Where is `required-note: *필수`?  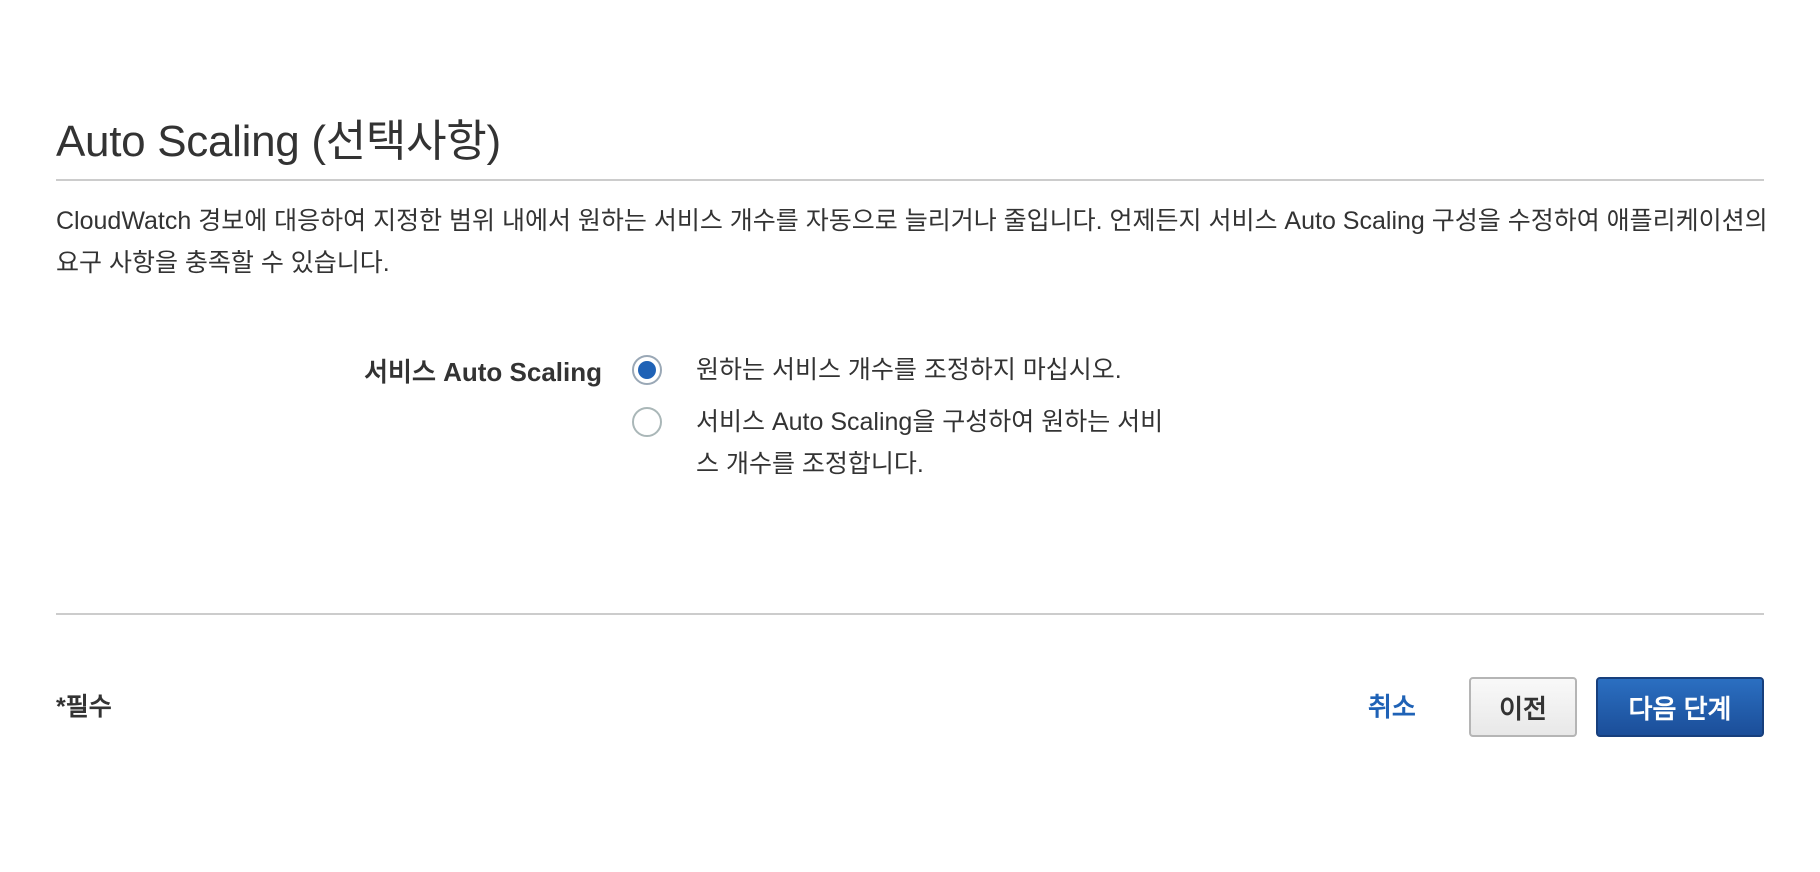 required-note: *필수 is located at coordinates (84, 707).